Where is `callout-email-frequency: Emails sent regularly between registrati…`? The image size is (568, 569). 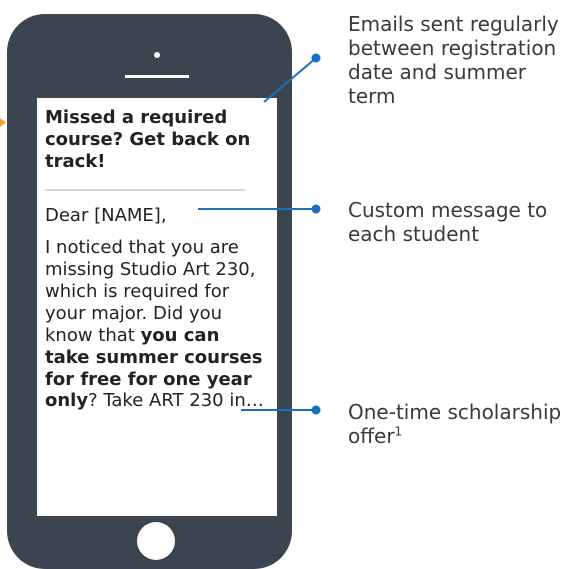
callout-email-frequency: Emails sent regularly between registrati… is located at coordinates (453, 60).